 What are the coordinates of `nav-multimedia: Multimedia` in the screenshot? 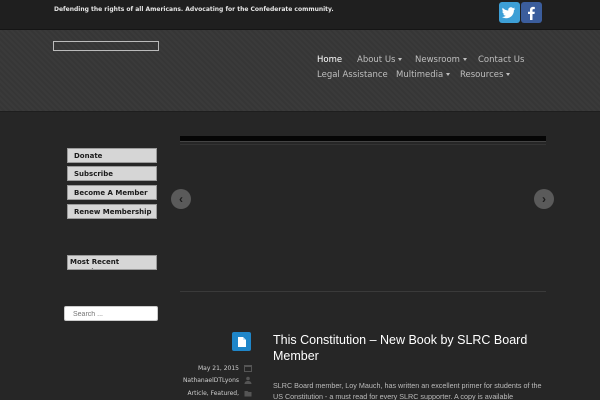 It's located at (423, 75).